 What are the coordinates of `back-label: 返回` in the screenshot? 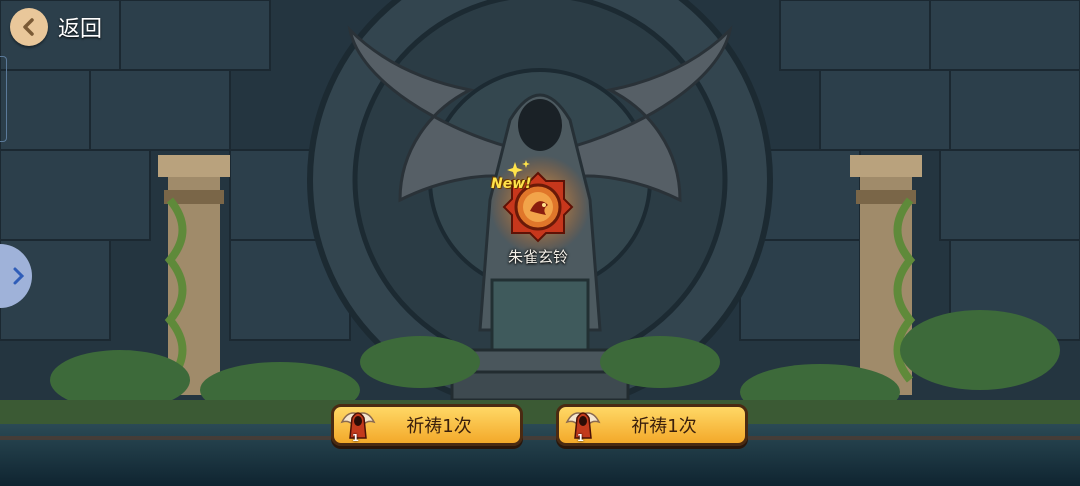 It's located at (80, 29).